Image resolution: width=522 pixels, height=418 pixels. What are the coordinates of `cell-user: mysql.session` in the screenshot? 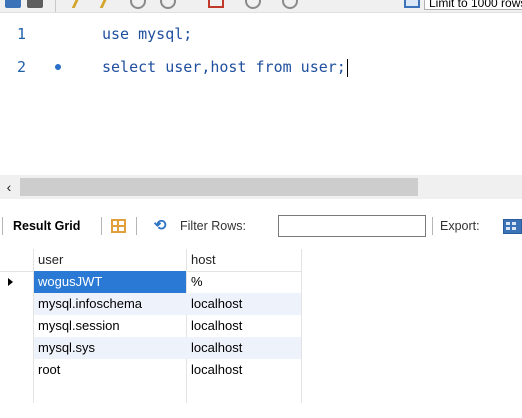 It's located at (110, 326).